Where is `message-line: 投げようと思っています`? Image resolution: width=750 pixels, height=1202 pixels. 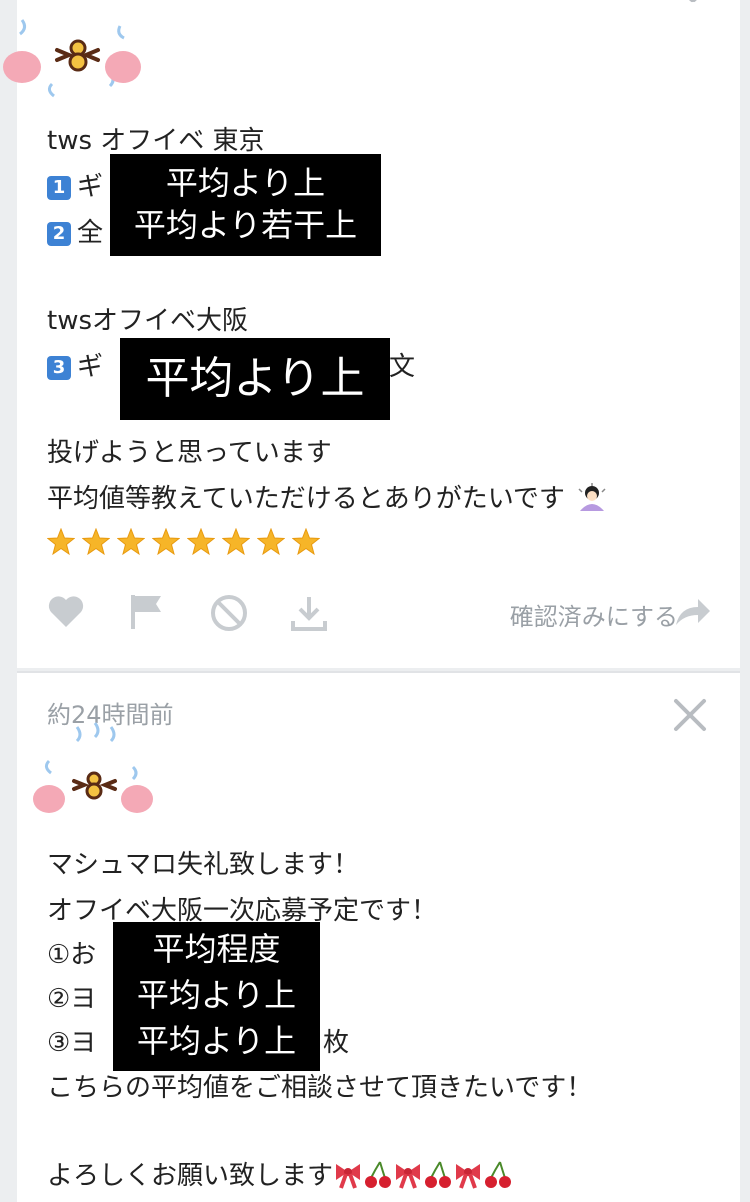 message-line: 投げようと思っています is located at coordinates (189, 453).